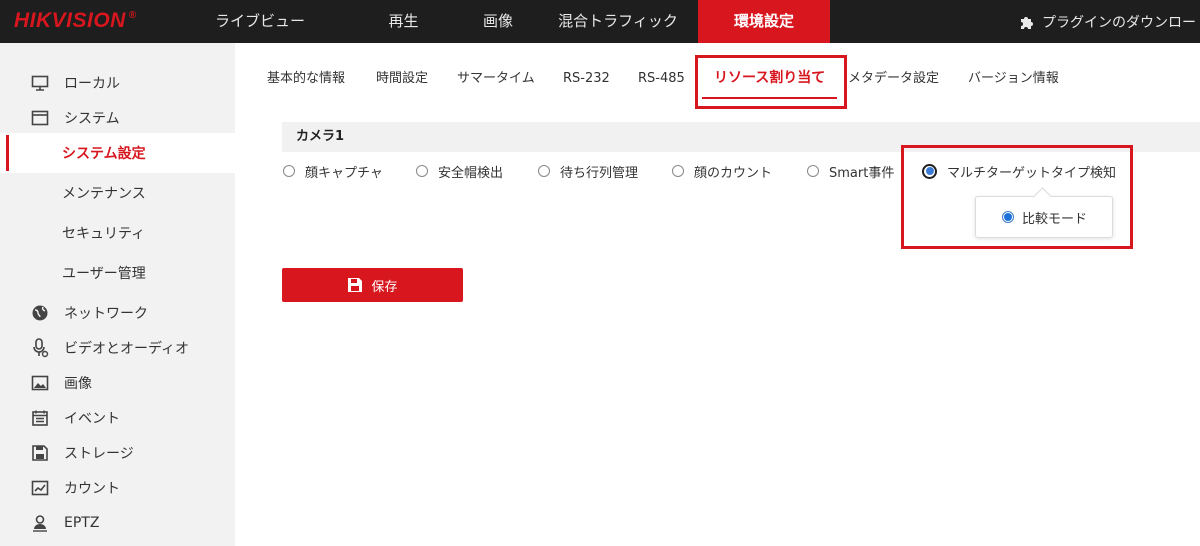  I want to click on option-label: 顔キャプチャ, so click(344, 173).